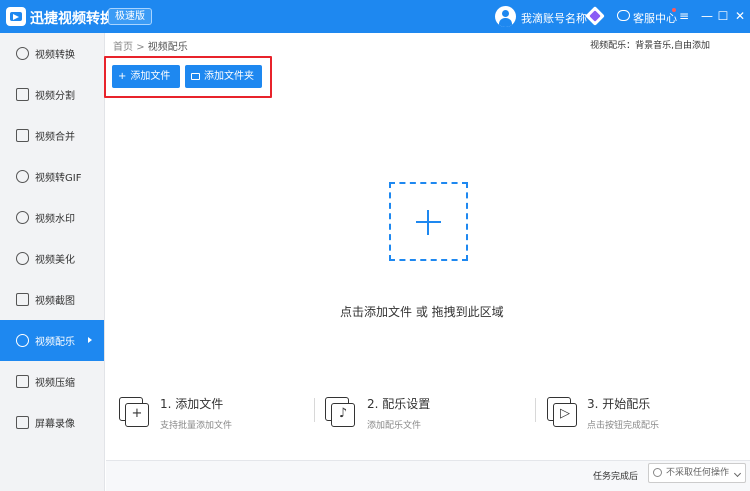  What do you see at coordinates (122, 76) in the screenshot?
I see `plus-icon: +` at bounding box center [122, 76].